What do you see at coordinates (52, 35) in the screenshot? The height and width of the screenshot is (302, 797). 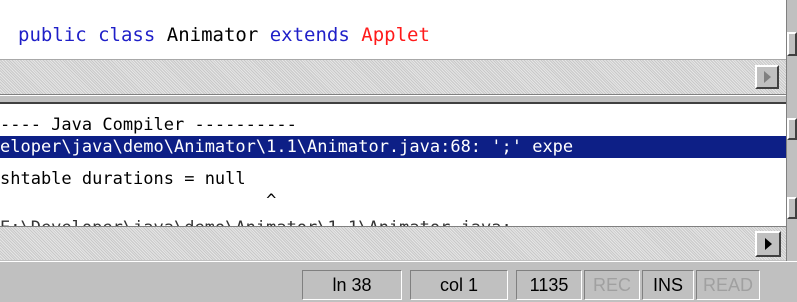 I see `keyword-public: public` at bounding box center [52, 35].